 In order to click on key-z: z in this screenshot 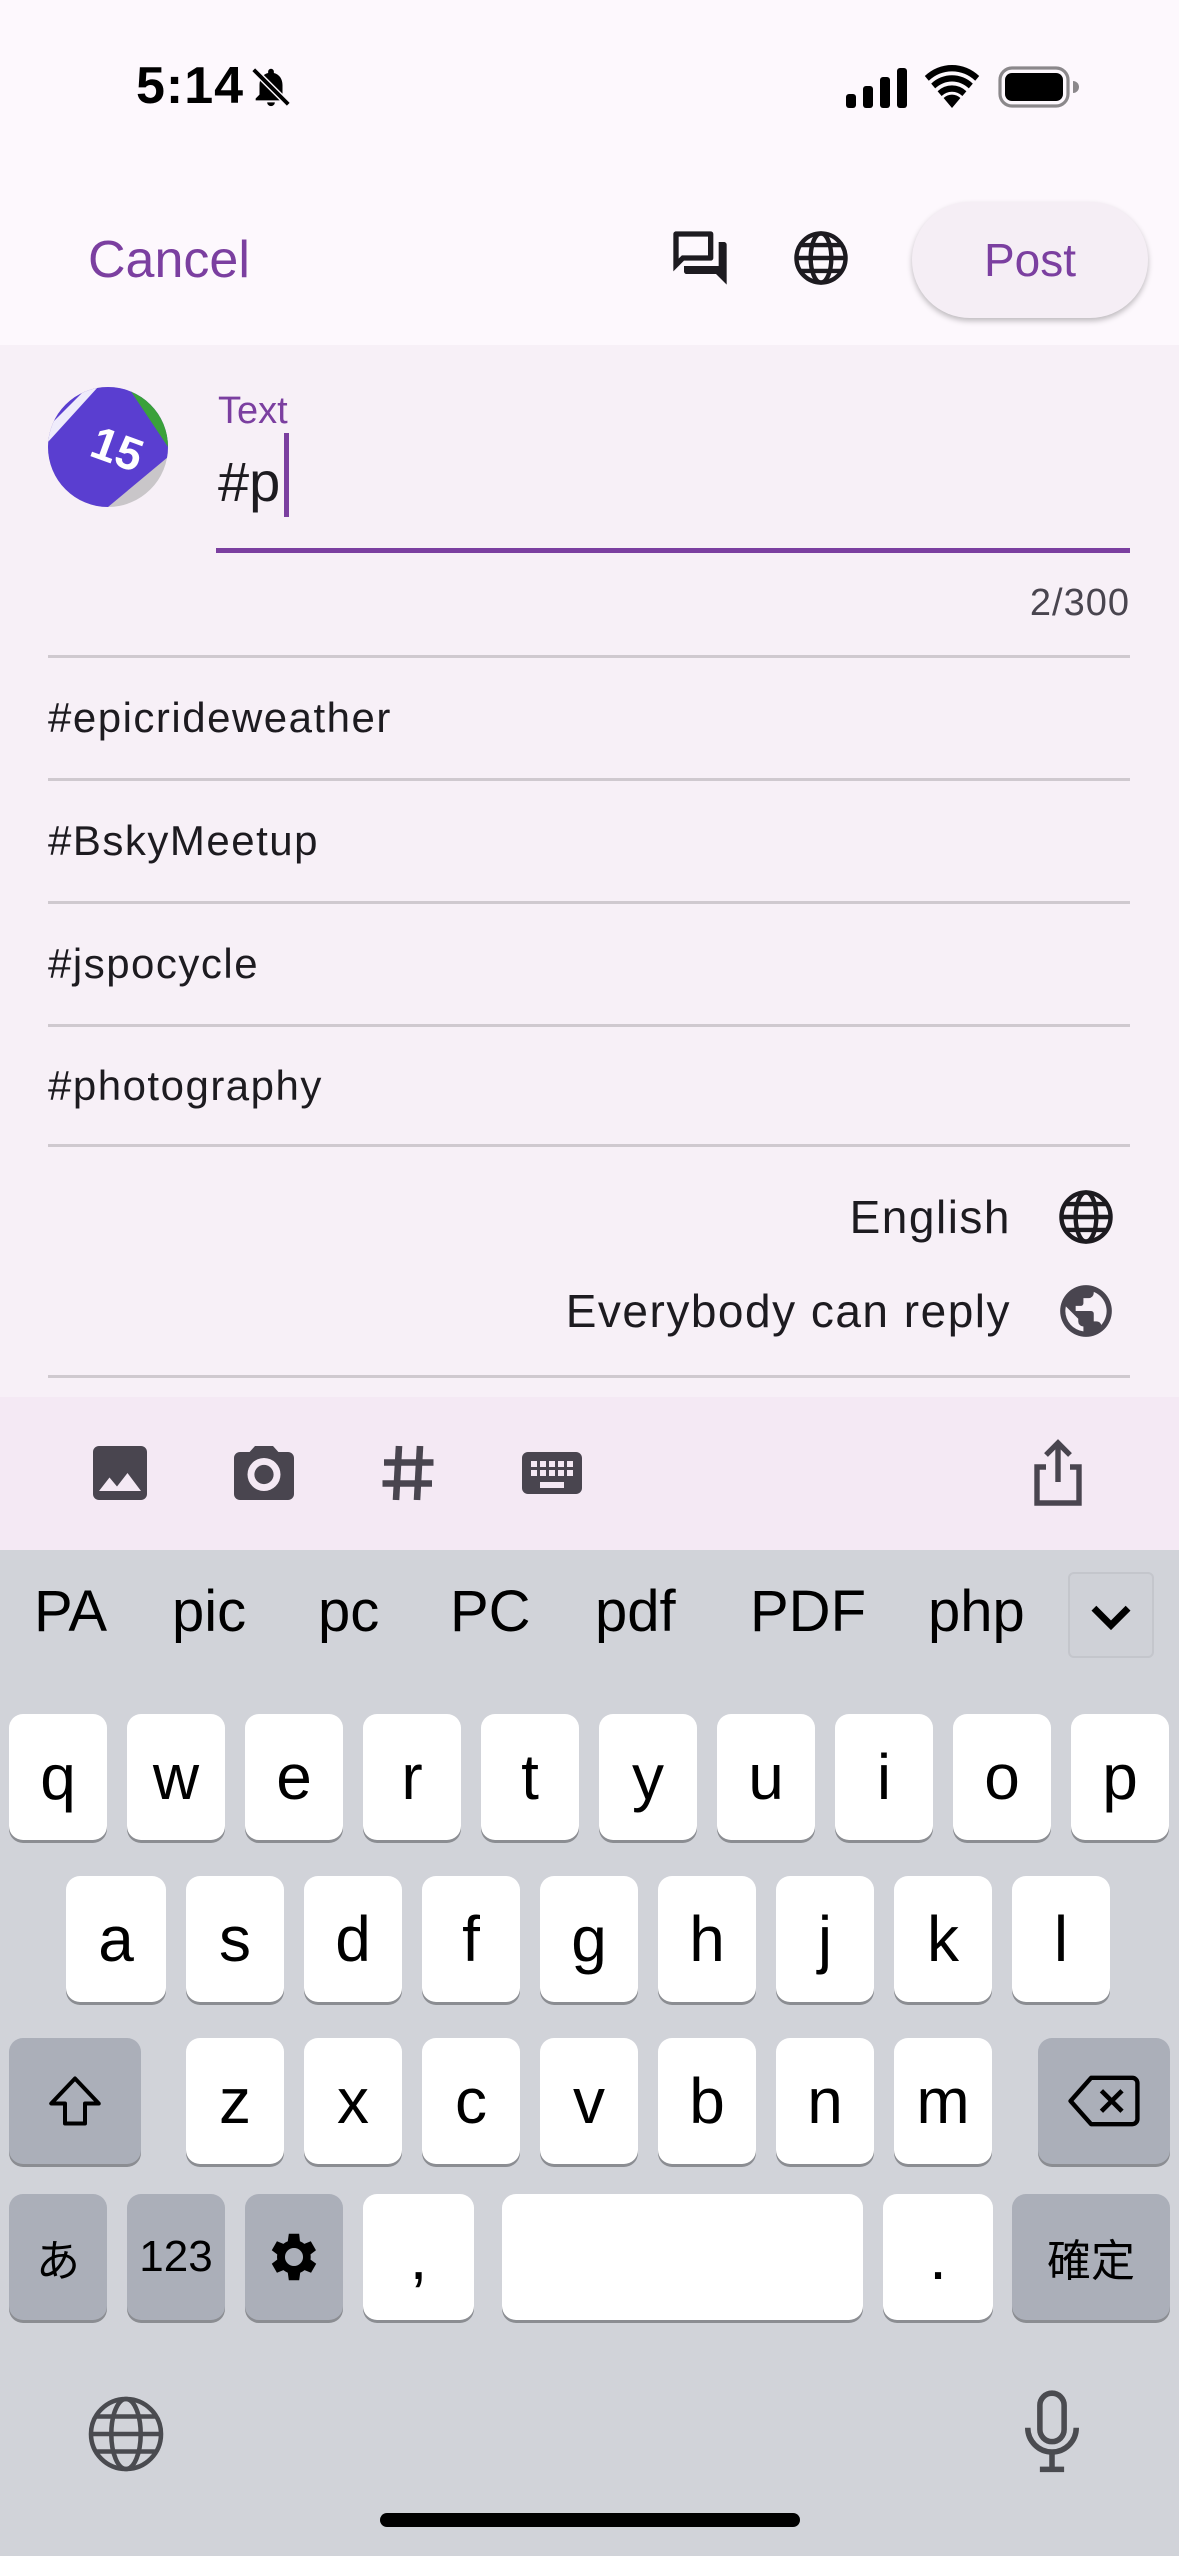, I will do `click(235, 2101)`.